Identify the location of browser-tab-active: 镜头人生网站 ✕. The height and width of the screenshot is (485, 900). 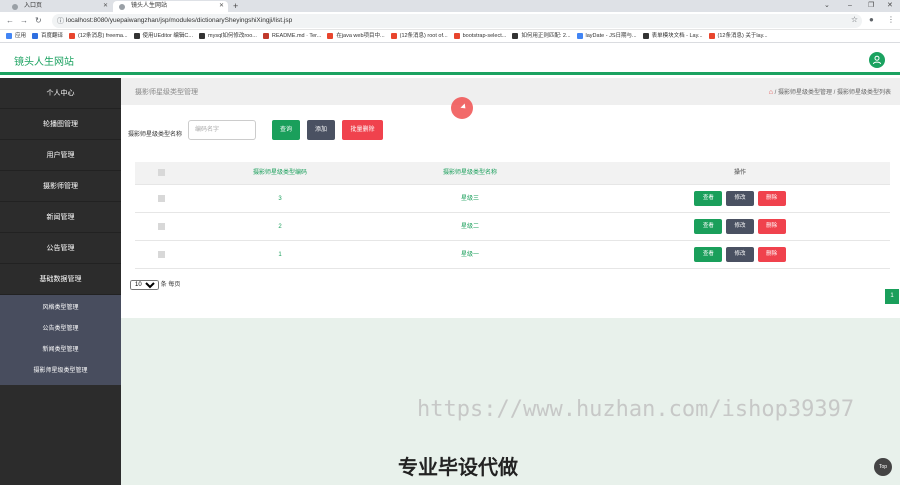
(170, 6).